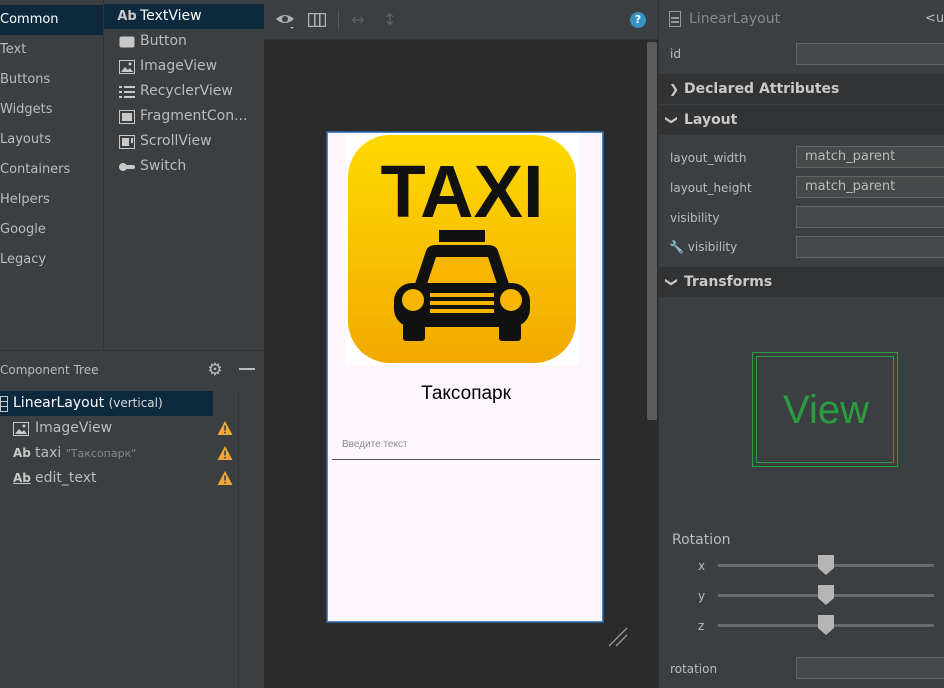 This screenshot has height=688, width=944. Describe the element at coordinates (163, 166) in the screenshot. I see `palette-item-label: Switch` at that location.